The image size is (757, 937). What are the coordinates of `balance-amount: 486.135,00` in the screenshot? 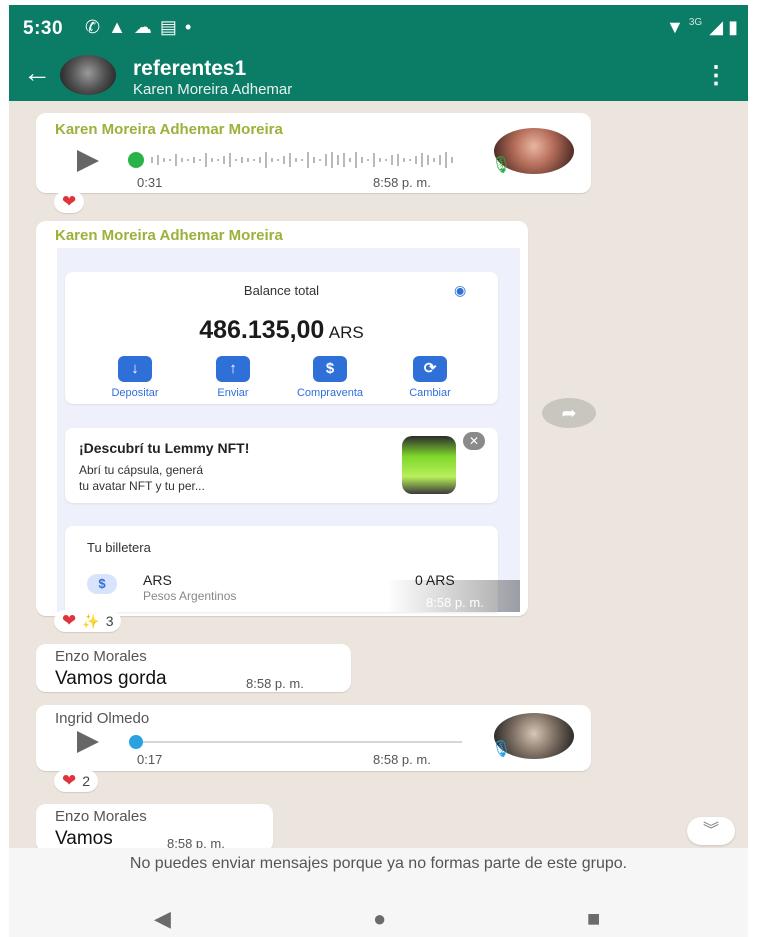 It's located at (262, 330).